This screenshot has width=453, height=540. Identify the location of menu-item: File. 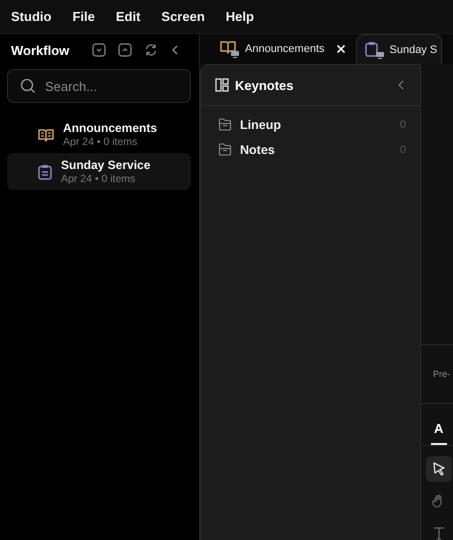
(83, 16).